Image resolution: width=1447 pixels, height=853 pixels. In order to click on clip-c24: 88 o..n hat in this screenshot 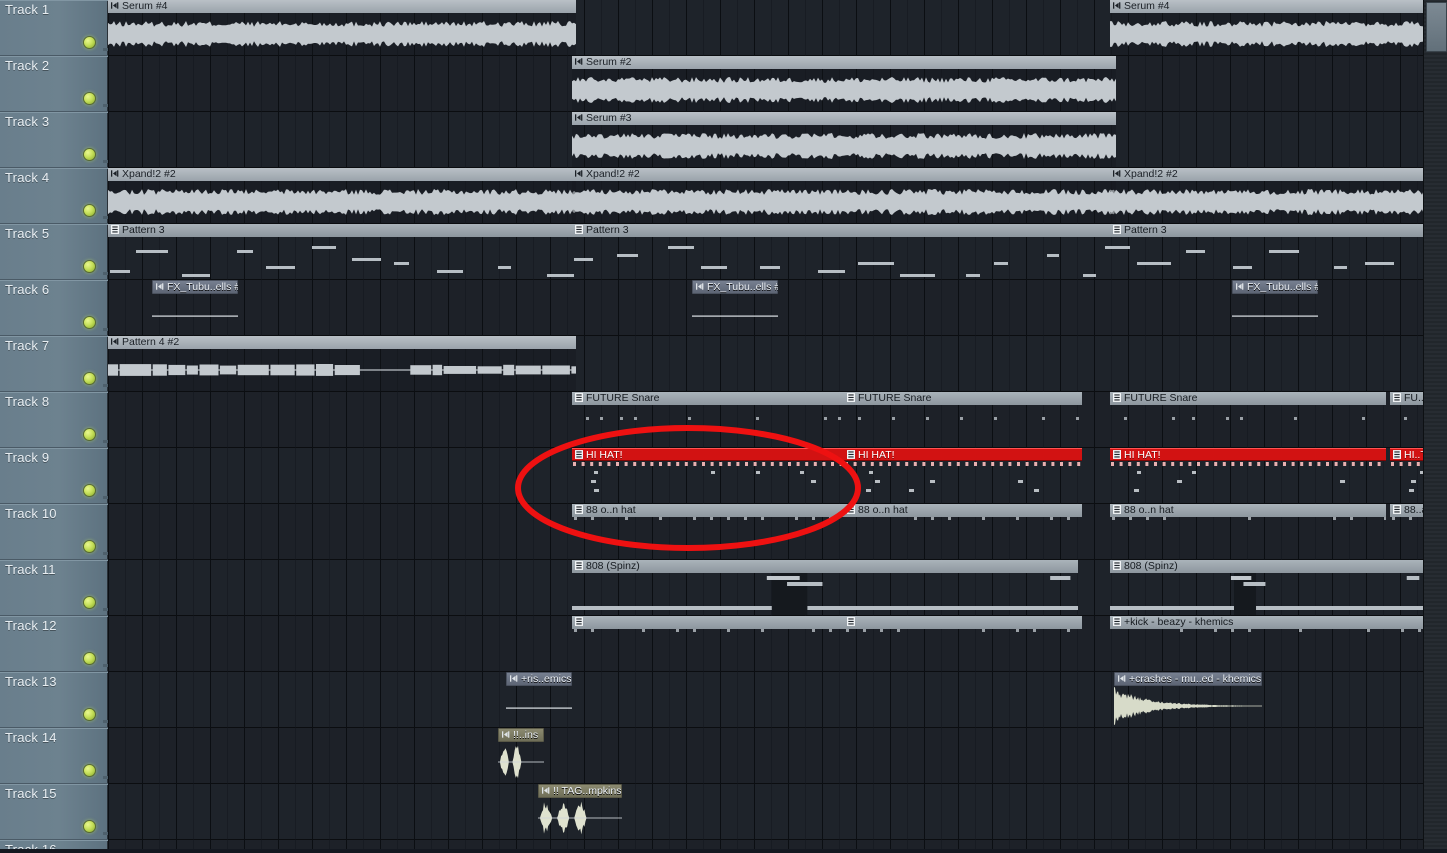, I will do `click(963, 531)`.